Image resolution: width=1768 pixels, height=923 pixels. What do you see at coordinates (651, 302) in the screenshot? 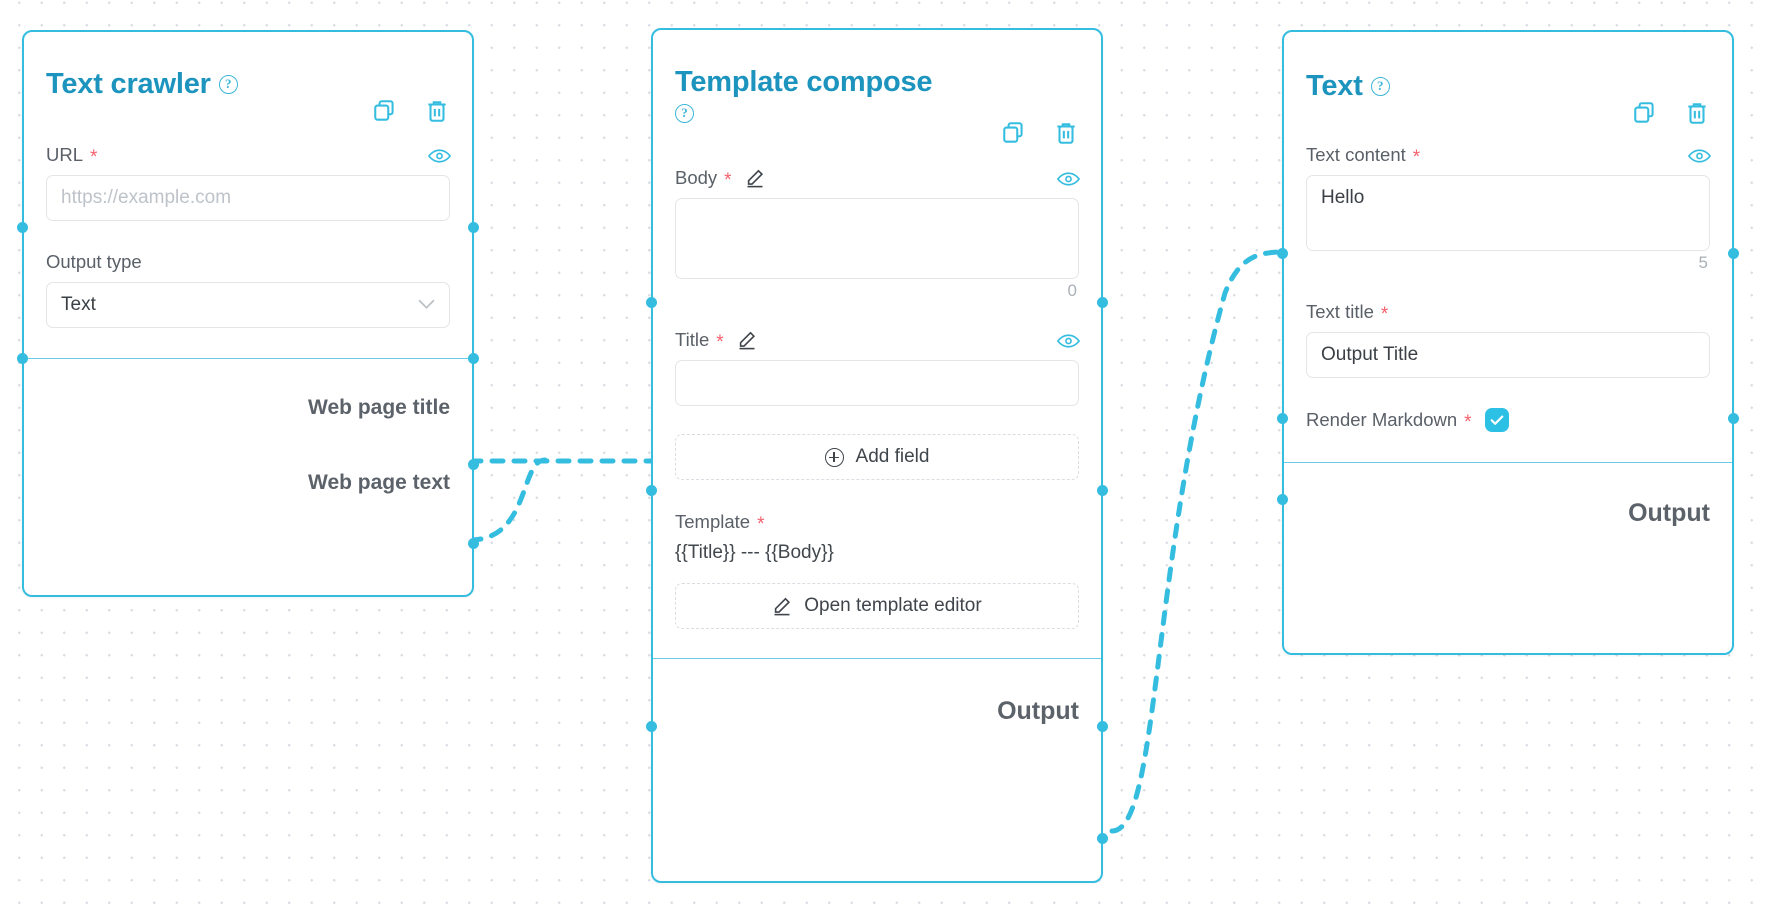
I see `input-port-body` at bounding box center [651, 302].